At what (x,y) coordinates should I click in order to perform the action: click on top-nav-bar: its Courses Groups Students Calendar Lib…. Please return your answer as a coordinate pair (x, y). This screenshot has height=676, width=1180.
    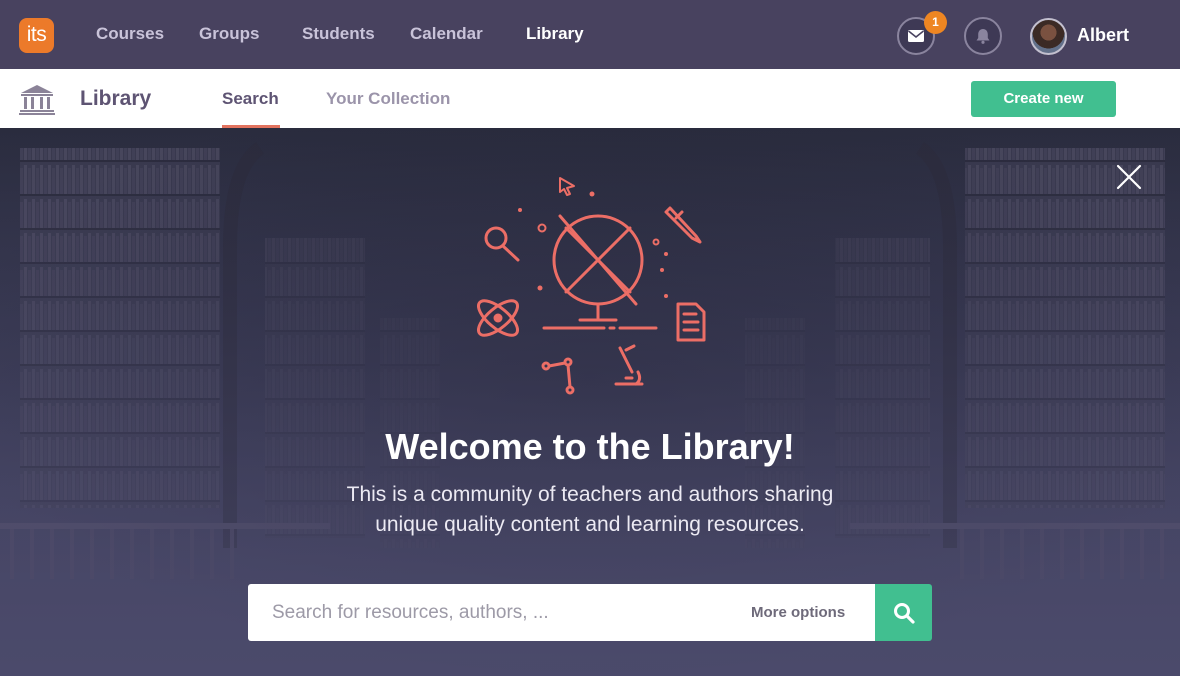
    Looking at the image, I should click on (590, 34).